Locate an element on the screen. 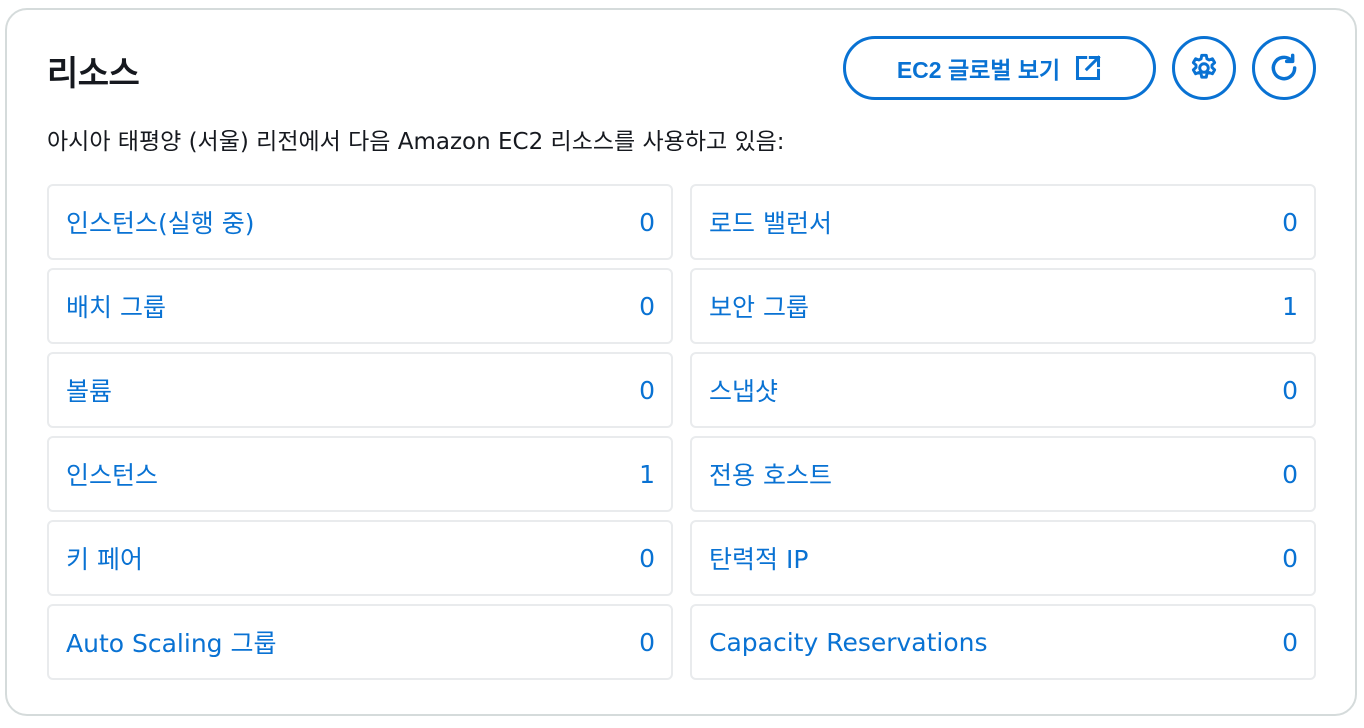  external-link-icon is located at coordinates (1088, 68).